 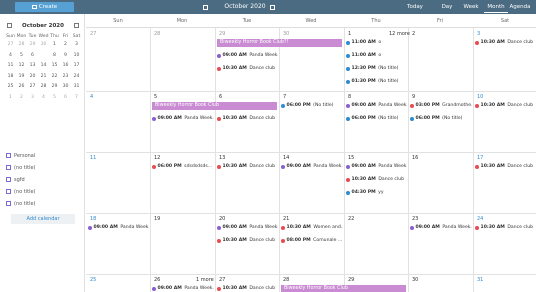 I want to click on multi-day-event: Biweekly Horror Book Club?!, so click(x=279, y=43).